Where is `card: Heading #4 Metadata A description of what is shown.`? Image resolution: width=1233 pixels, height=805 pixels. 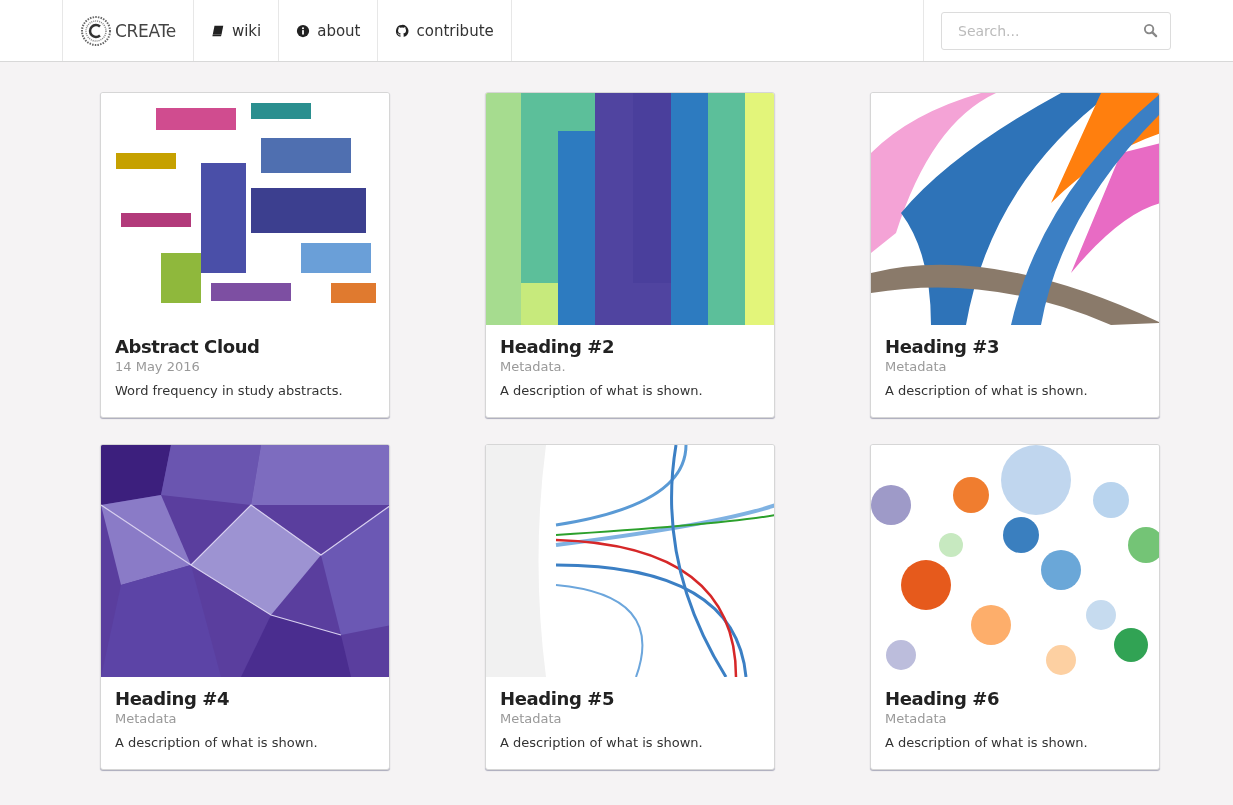 card: Heading #4 Metadata A description of what is shown. is located at coordinates (245, 607).